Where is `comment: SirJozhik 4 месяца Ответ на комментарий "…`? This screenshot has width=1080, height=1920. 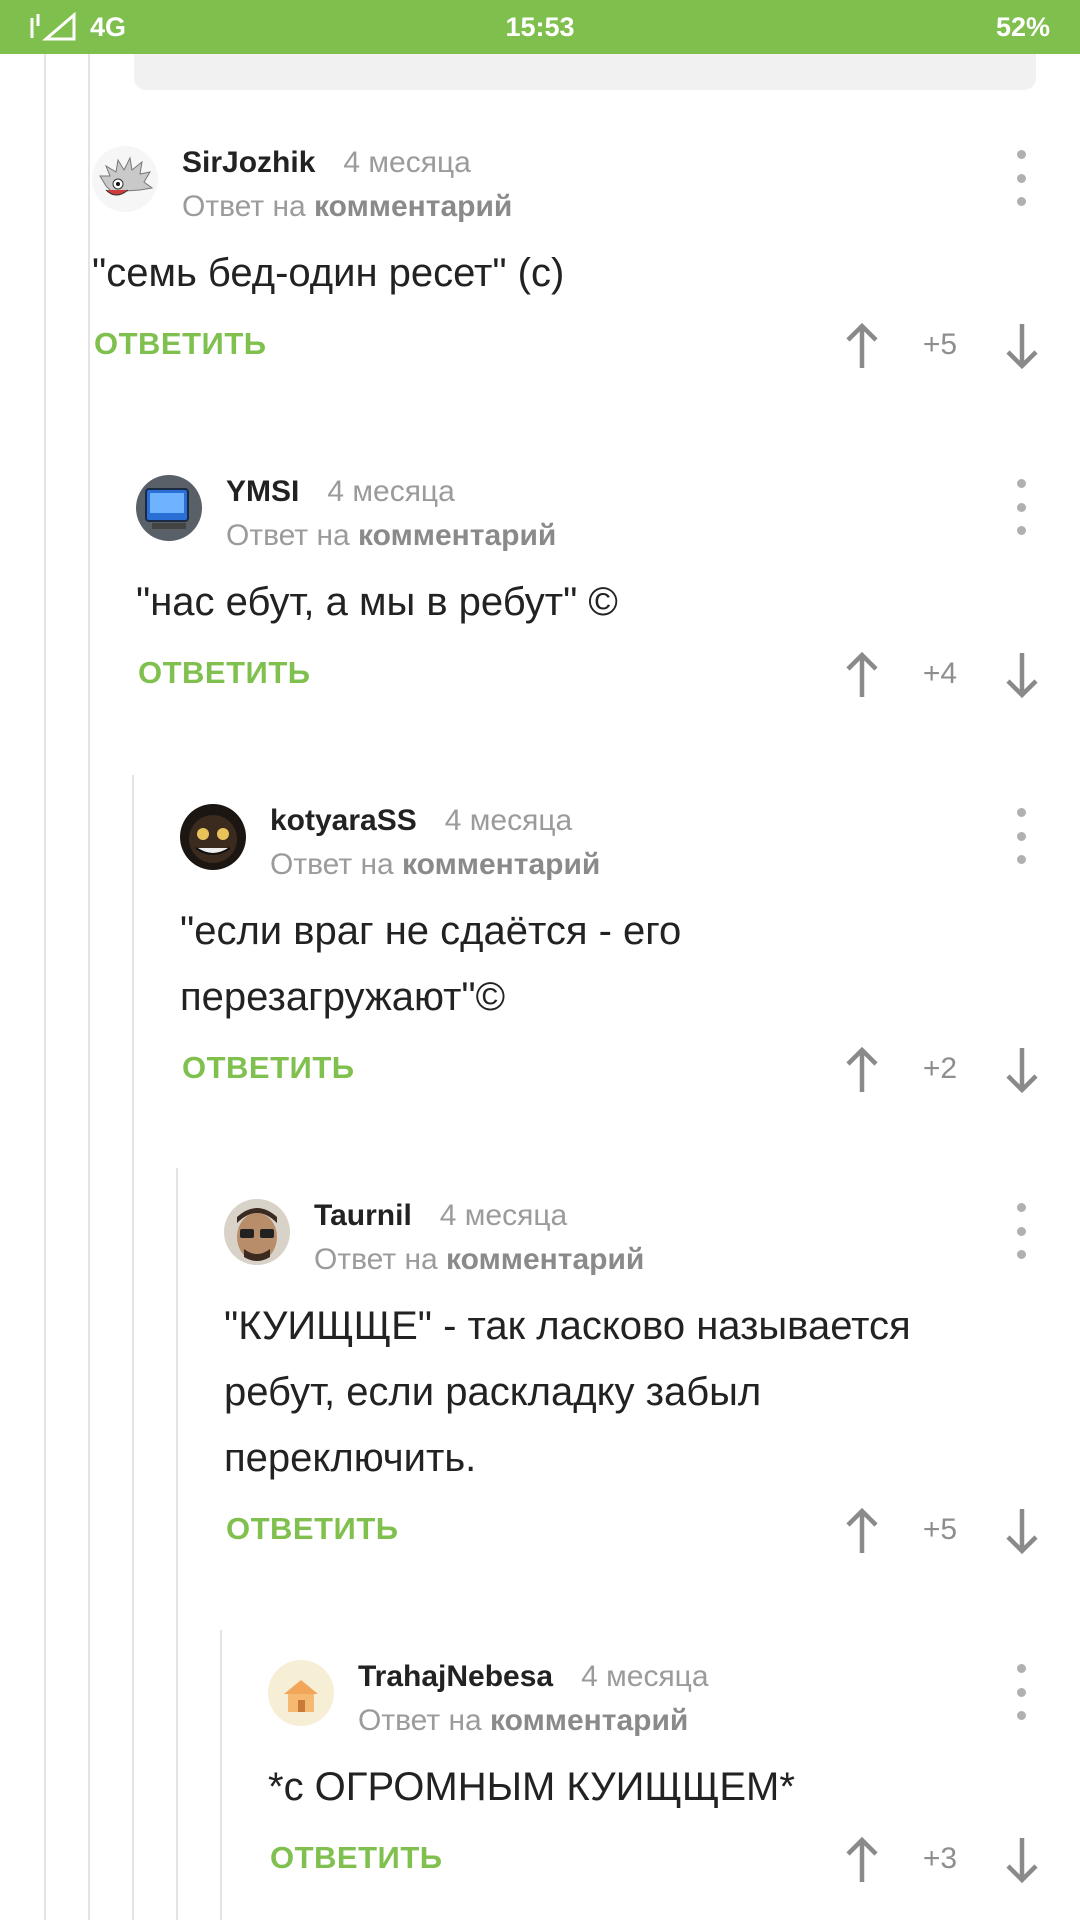
comment: SirJozhik 4 месяца Ответ на комментарий "… is located at coordinates (565, 257).